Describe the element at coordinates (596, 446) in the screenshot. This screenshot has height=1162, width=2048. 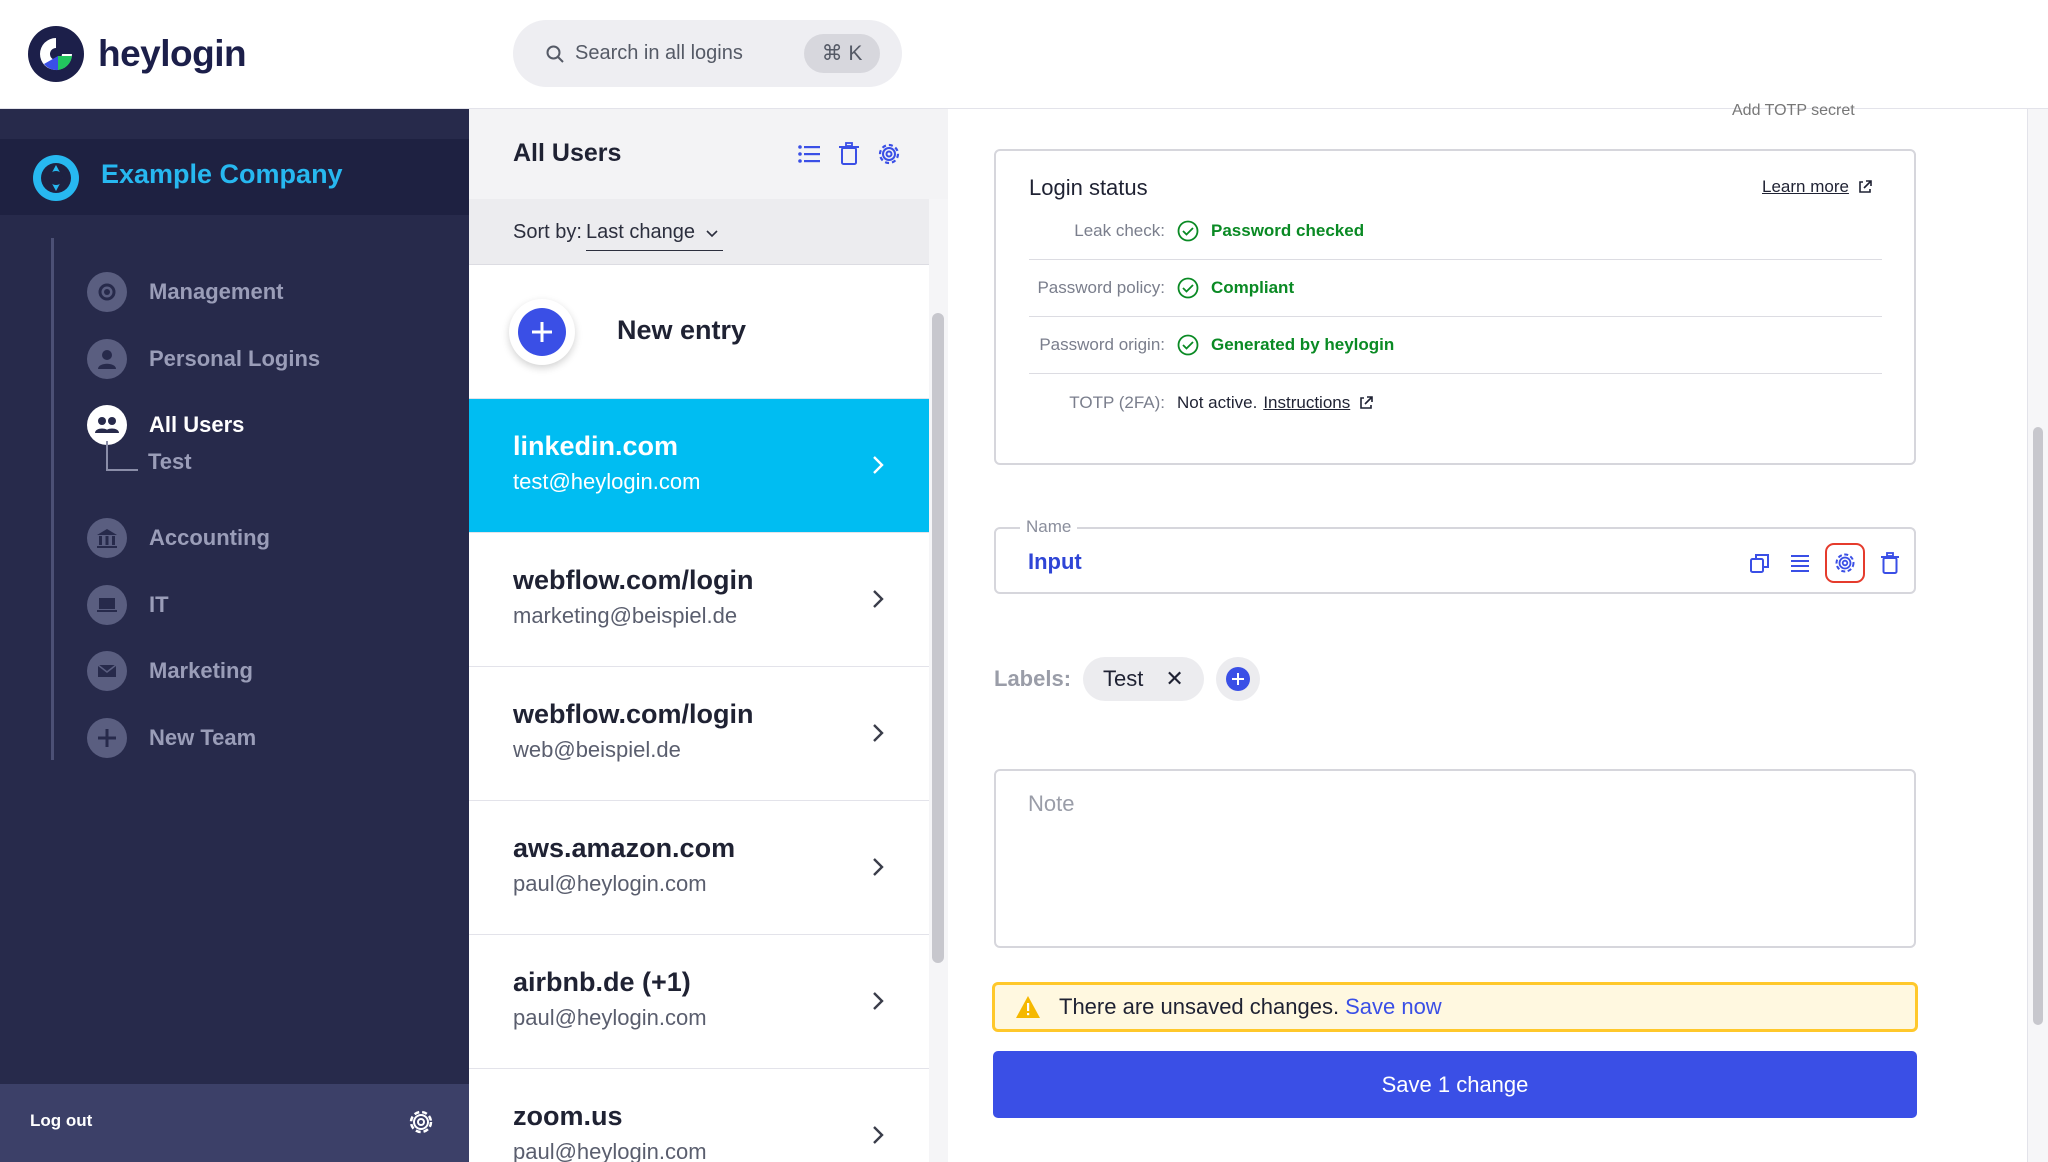
I see `entry-title: linkedin.com` at that location.